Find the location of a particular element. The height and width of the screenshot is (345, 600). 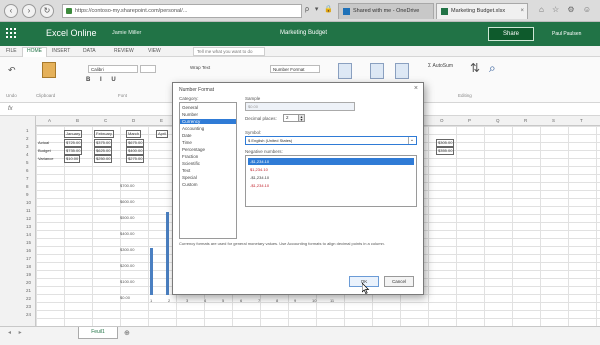

category-item: Text is located at coordinates (186, 170).